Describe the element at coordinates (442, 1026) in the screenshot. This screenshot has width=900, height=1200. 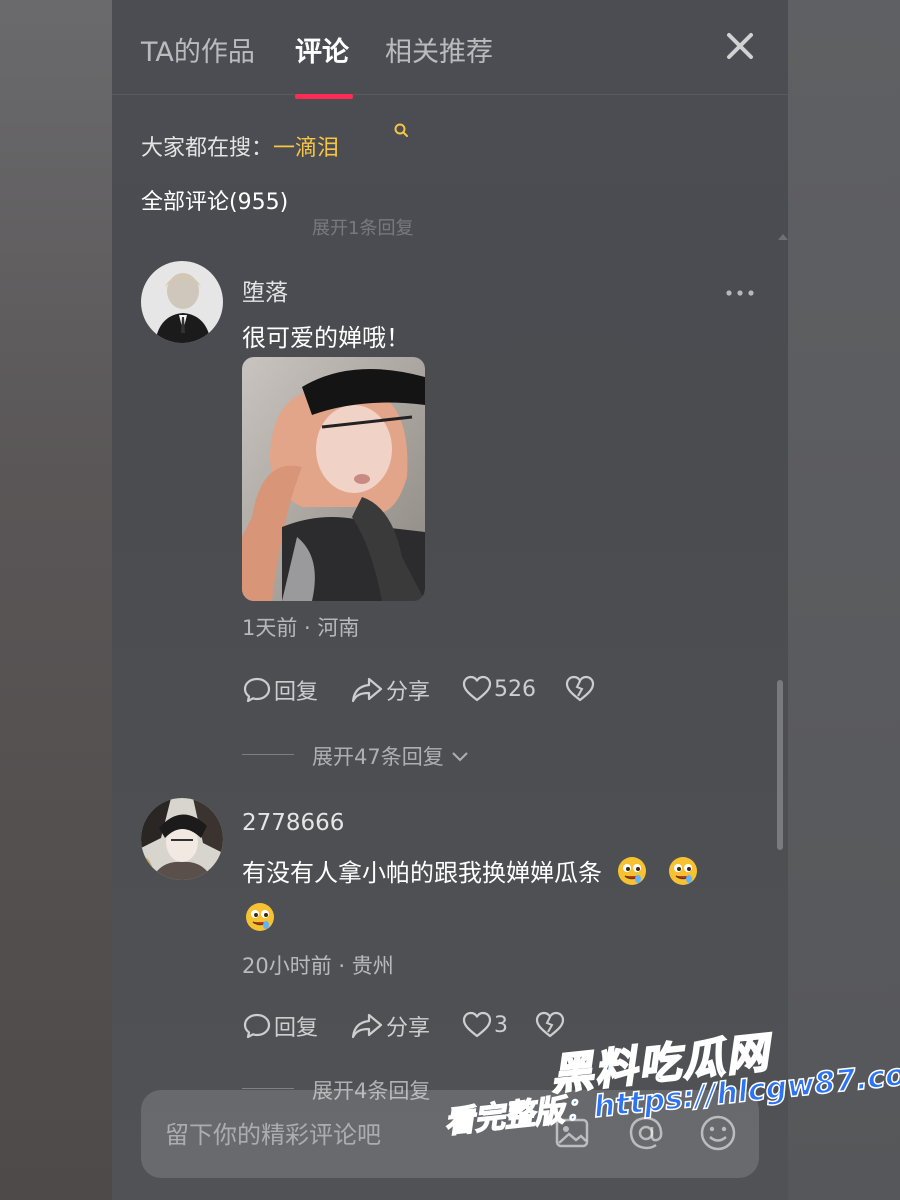
I see `comment-actions: 回复 分享 3` at that location.